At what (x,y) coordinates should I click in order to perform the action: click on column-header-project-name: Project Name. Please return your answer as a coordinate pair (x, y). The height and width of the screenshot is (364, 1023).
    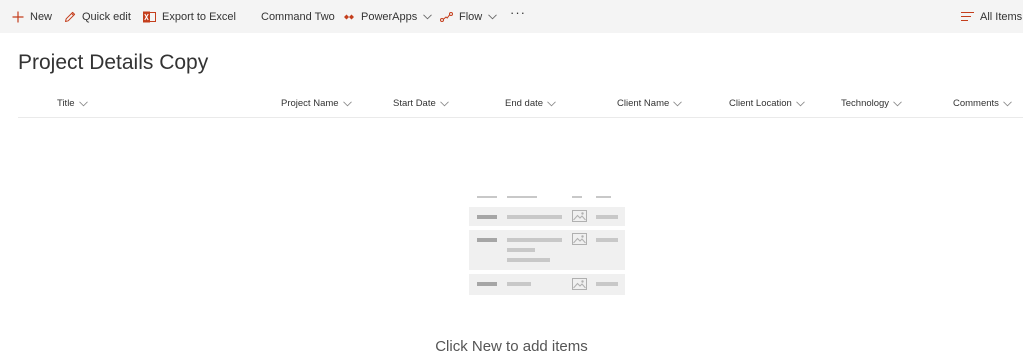
    Looking at the image, I should click on (316, 103).